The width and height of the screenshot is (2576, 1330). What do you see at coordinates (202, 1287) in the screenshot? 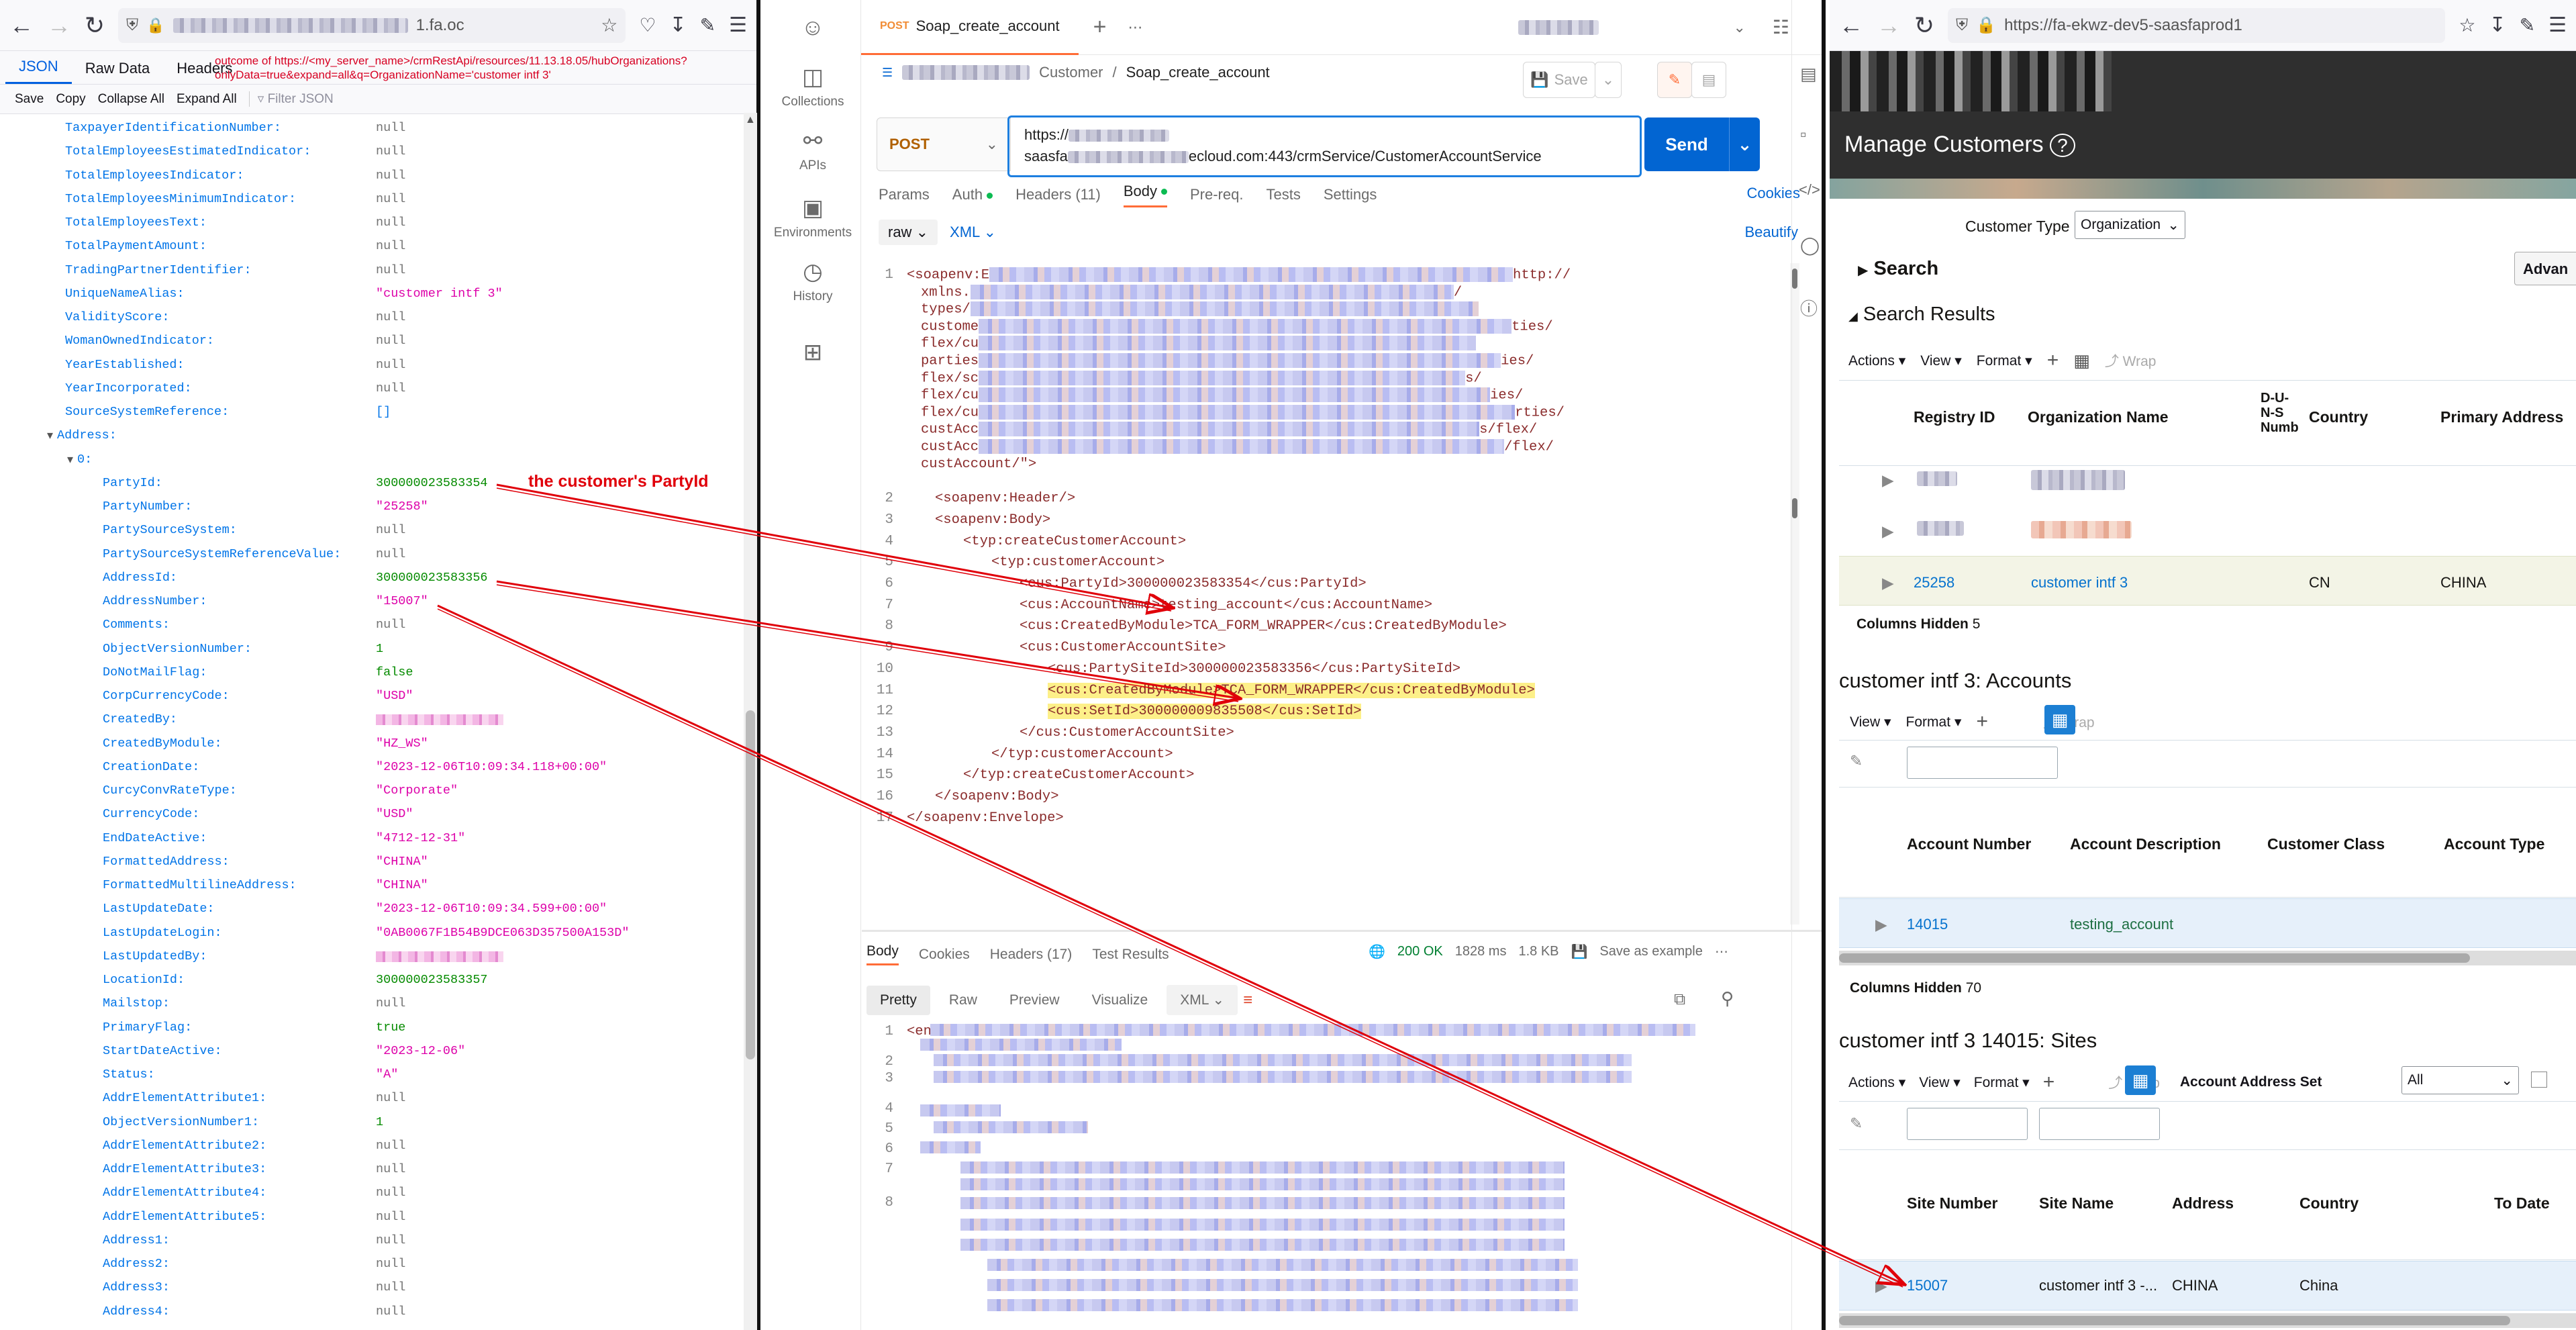
I see `json-row: Address3: null` at bounding box center [202, 1287].